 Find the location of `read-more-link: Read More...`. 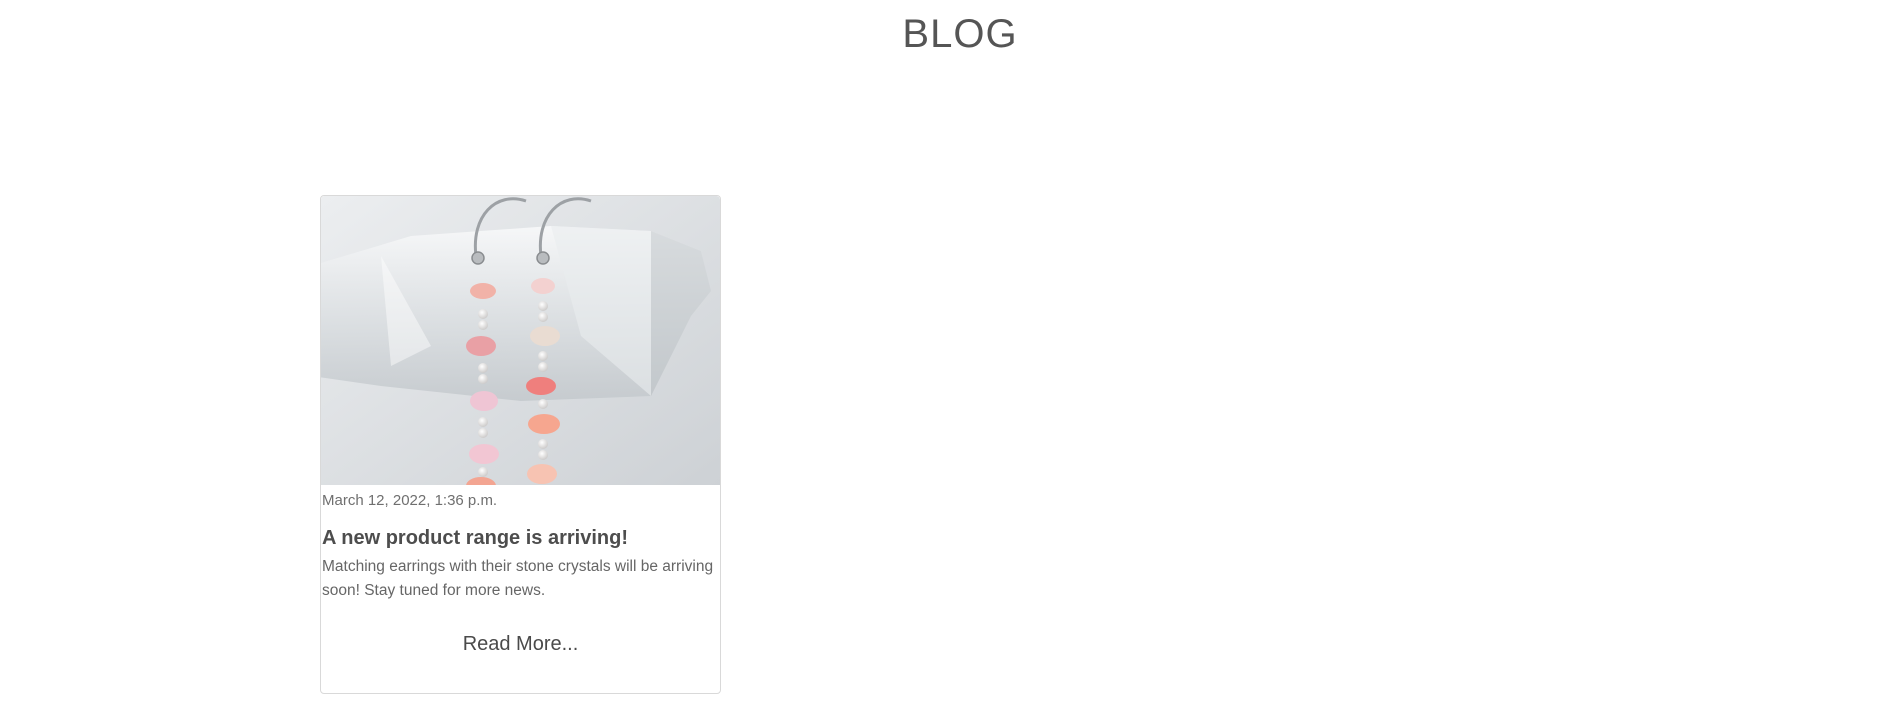

read-more-link: Read More... is located at coordinates (520, 644).